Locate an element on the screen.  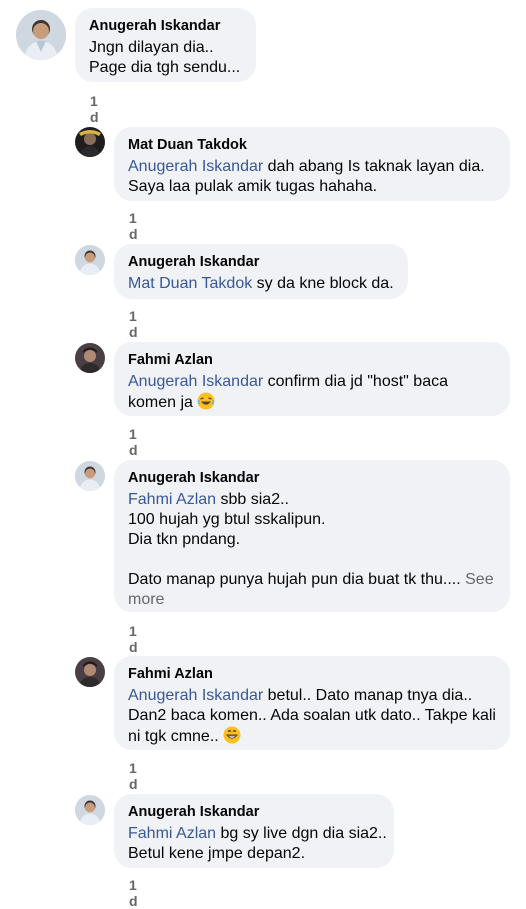
comment-text: Mat Duan Takdok sy da kne block da. is located at coordinates (261, 284).